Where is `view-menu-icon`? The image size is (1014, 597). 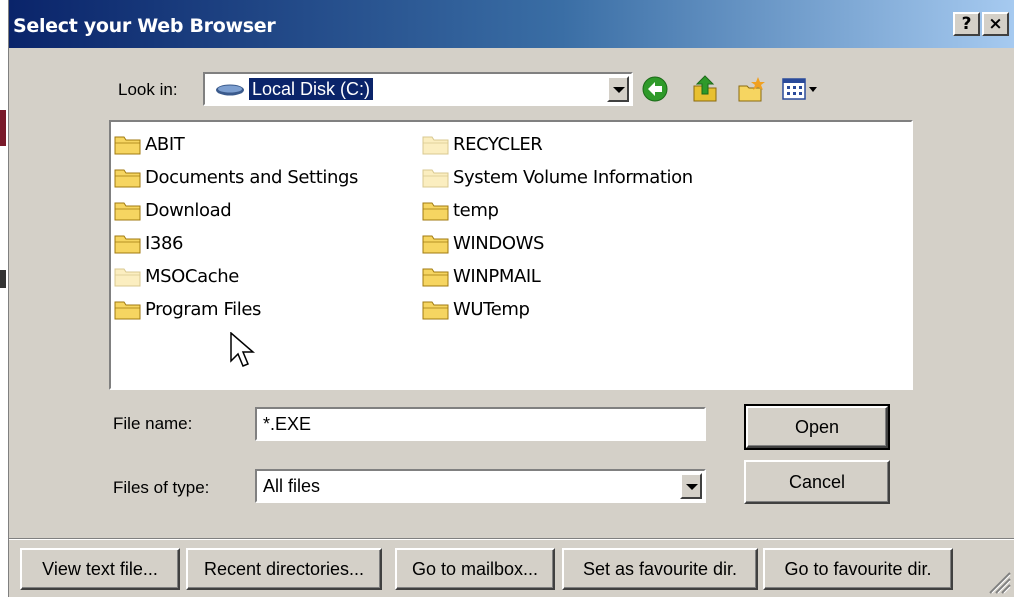
view-menu-icon is located at coordinates (800, 89).